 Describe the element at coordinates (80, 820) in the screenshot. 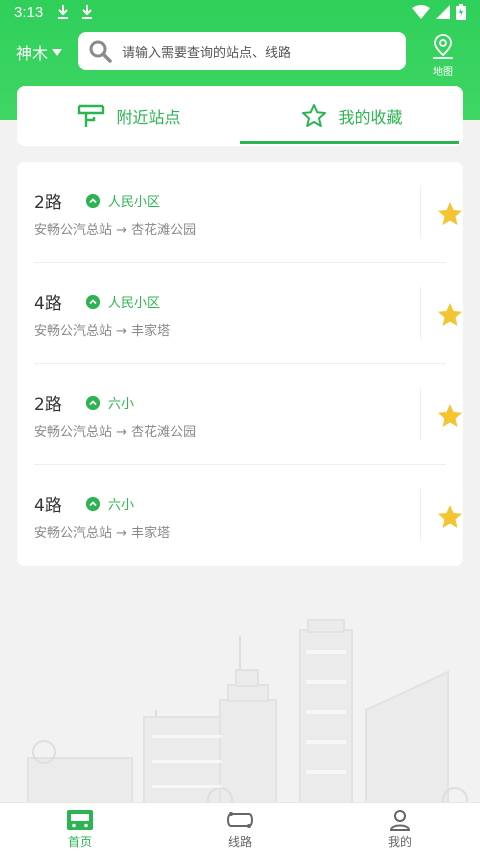

I see `bus-home-icon` at that location.